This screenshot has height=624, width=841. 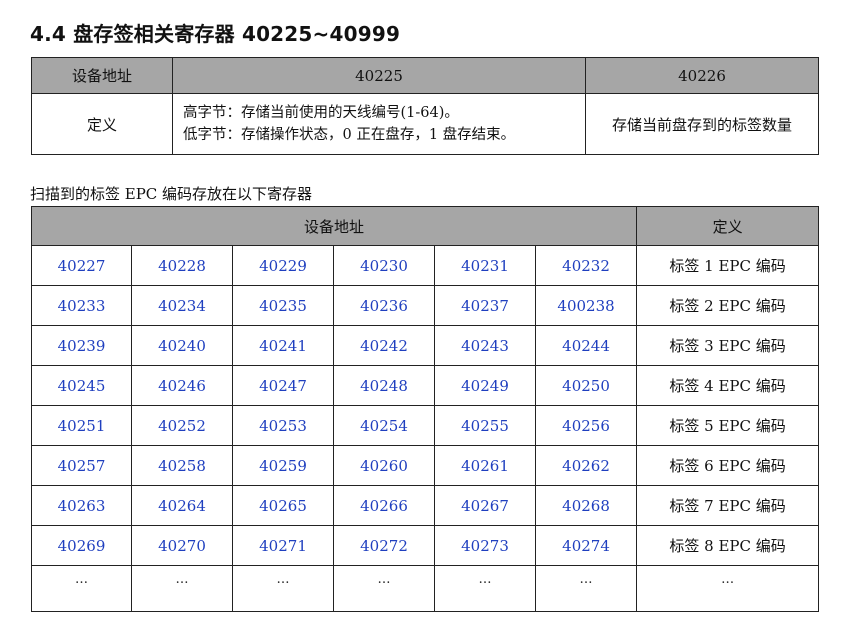 I want to click on register-address-cell: 40264, so click(x=182, y=505).